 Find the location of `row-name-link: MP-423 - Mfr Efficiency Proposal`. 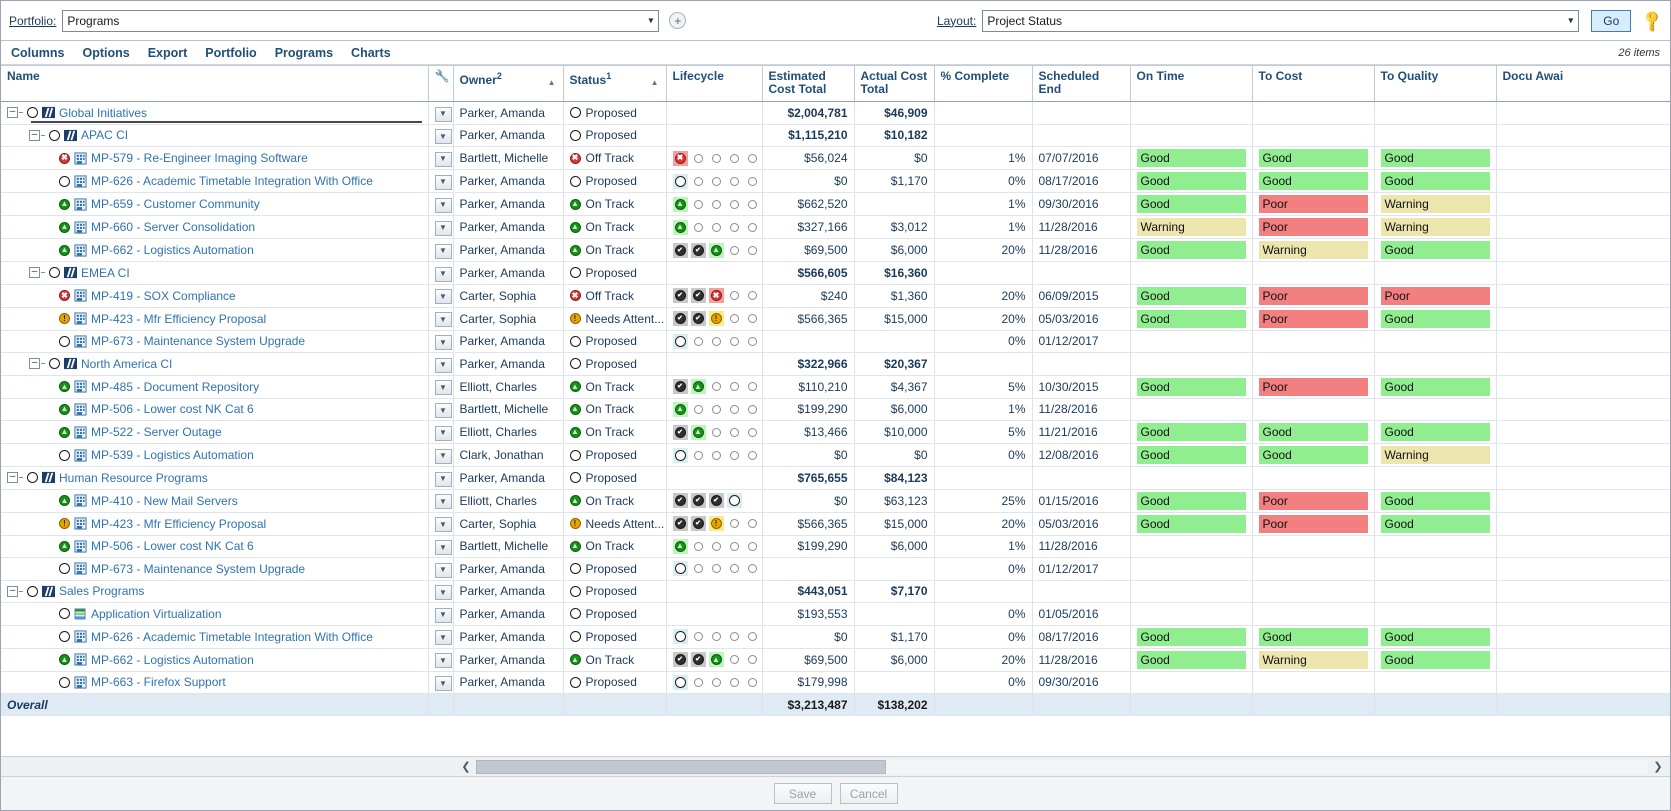

row-name-link: MP-423 - Mfr Efficiency Proposal is located at coordinates (178, 524).